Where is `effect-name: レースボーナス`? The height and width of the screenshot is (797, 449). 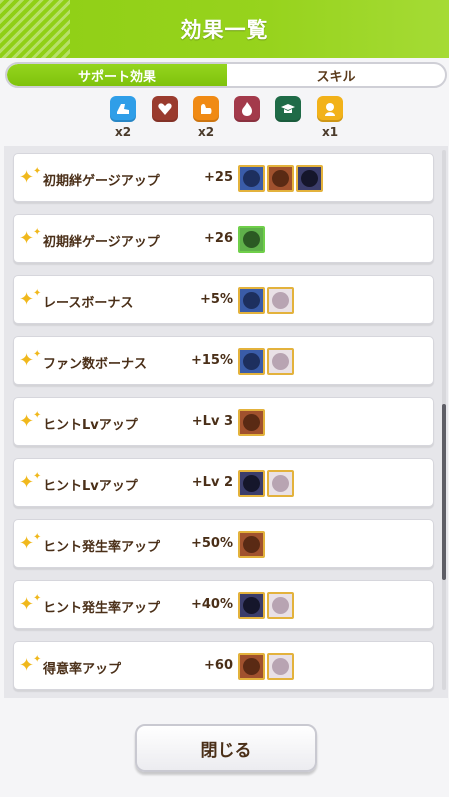 effect-name: レースボーナス is located at coordinates (88, 303).